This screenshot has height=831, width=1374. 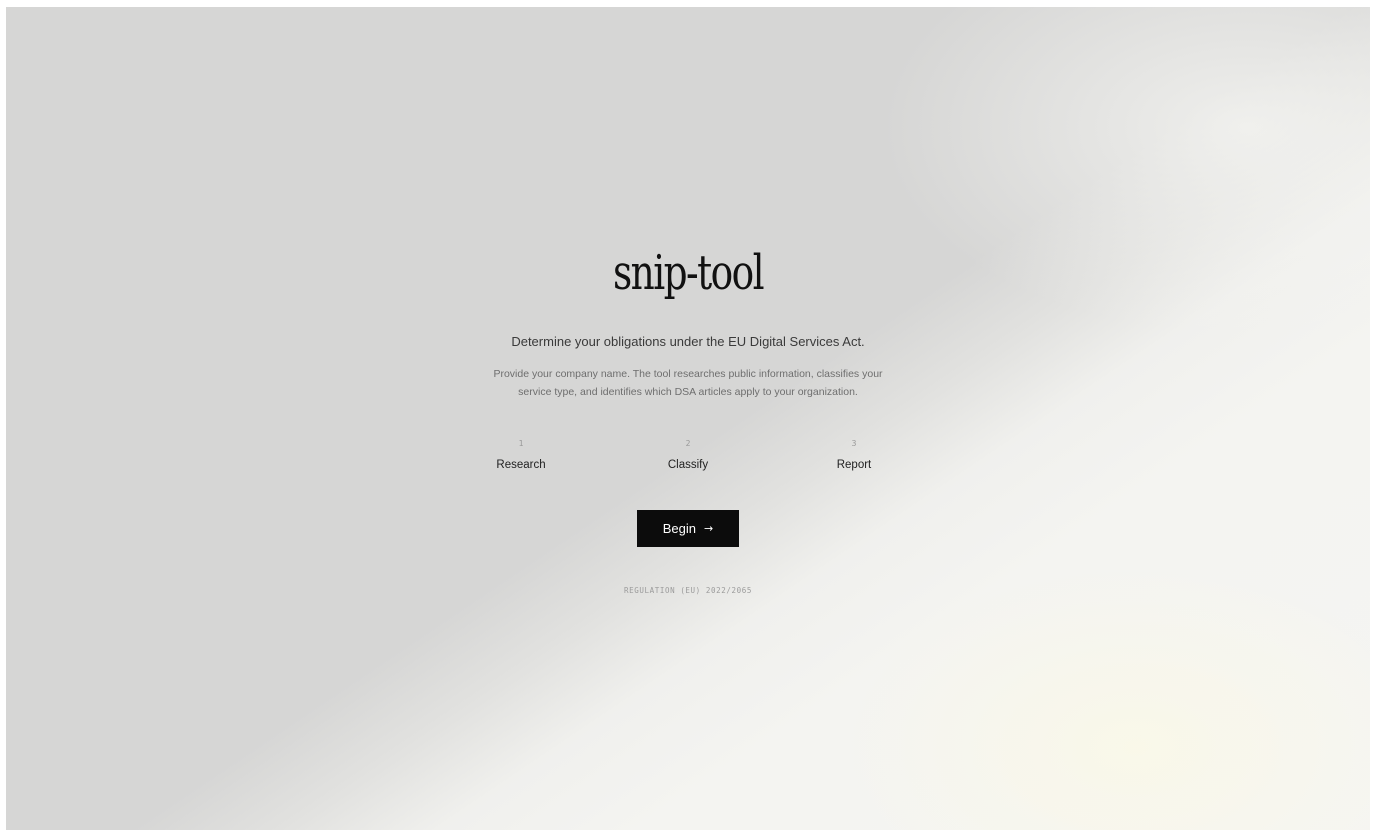 What do you see at coordinates (689, 273) in the screenshot?
I see `app-title: snip-tool` at bounding box center [689, 273].